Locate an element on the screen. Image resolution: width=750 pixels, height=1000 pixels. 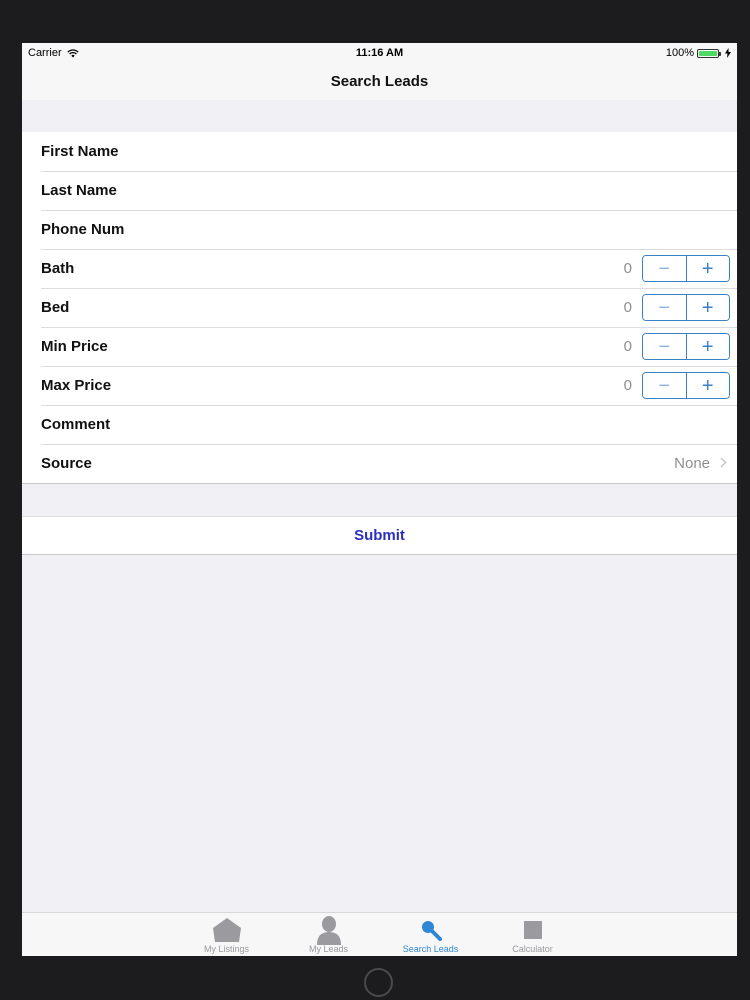
chevron-right-icon is located at coordinates (723, 463).